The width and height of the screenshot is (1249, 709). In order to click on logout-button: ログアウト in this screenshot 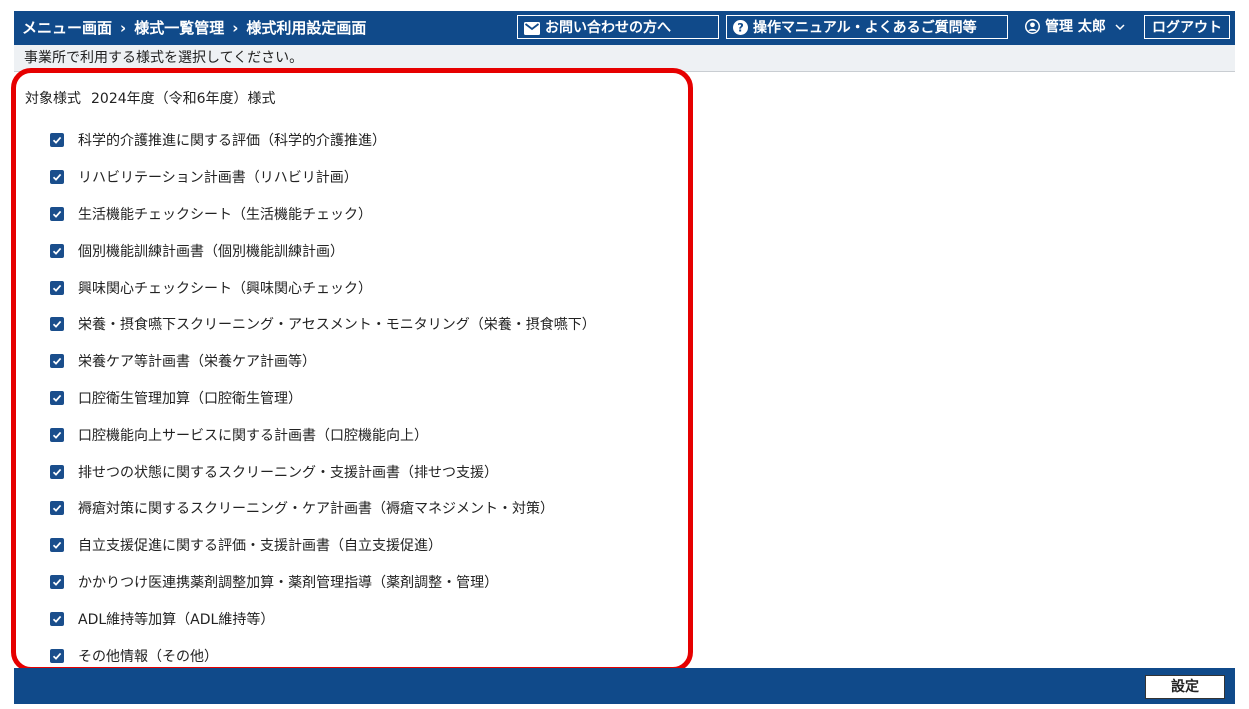, I will do `click(1187, 27)`.